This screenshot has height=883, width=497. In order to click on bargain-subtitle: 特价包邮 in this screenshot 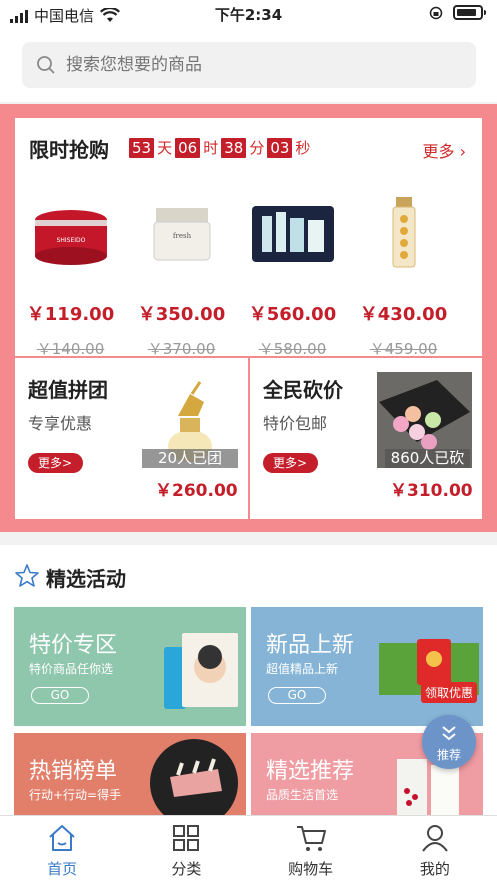, I will do `click(295, 423)`.